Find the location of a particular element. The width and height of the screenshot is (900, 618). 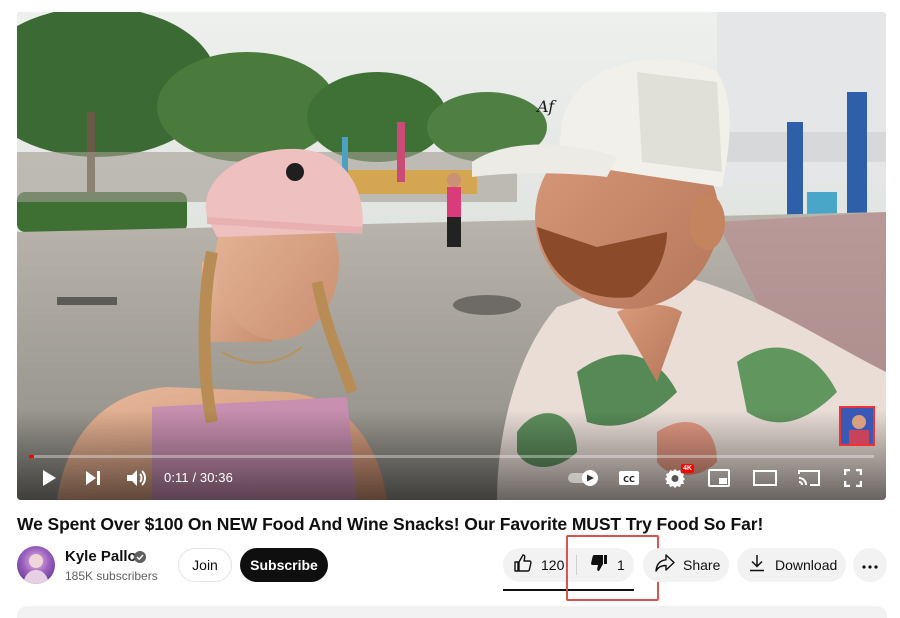

quality-badge: 4K is located at coordinates (687, 468).